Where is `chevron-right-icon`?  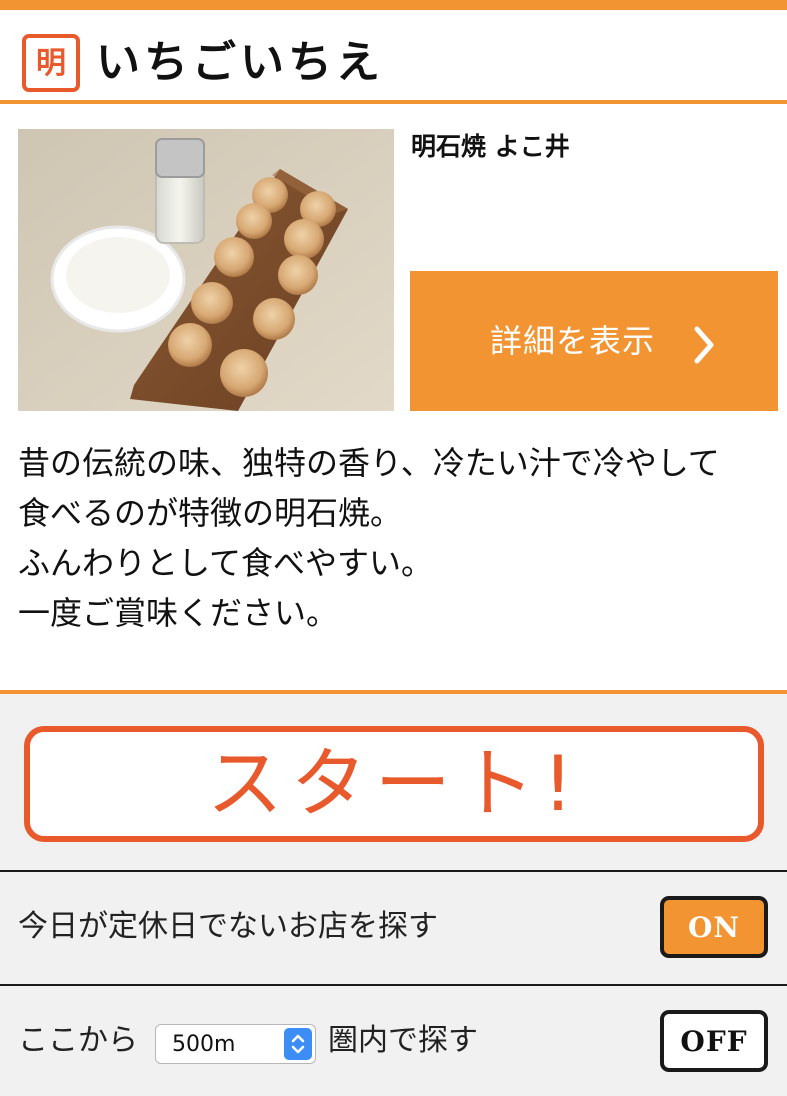
chevron-right-icon is located at coordinates (704, 345).